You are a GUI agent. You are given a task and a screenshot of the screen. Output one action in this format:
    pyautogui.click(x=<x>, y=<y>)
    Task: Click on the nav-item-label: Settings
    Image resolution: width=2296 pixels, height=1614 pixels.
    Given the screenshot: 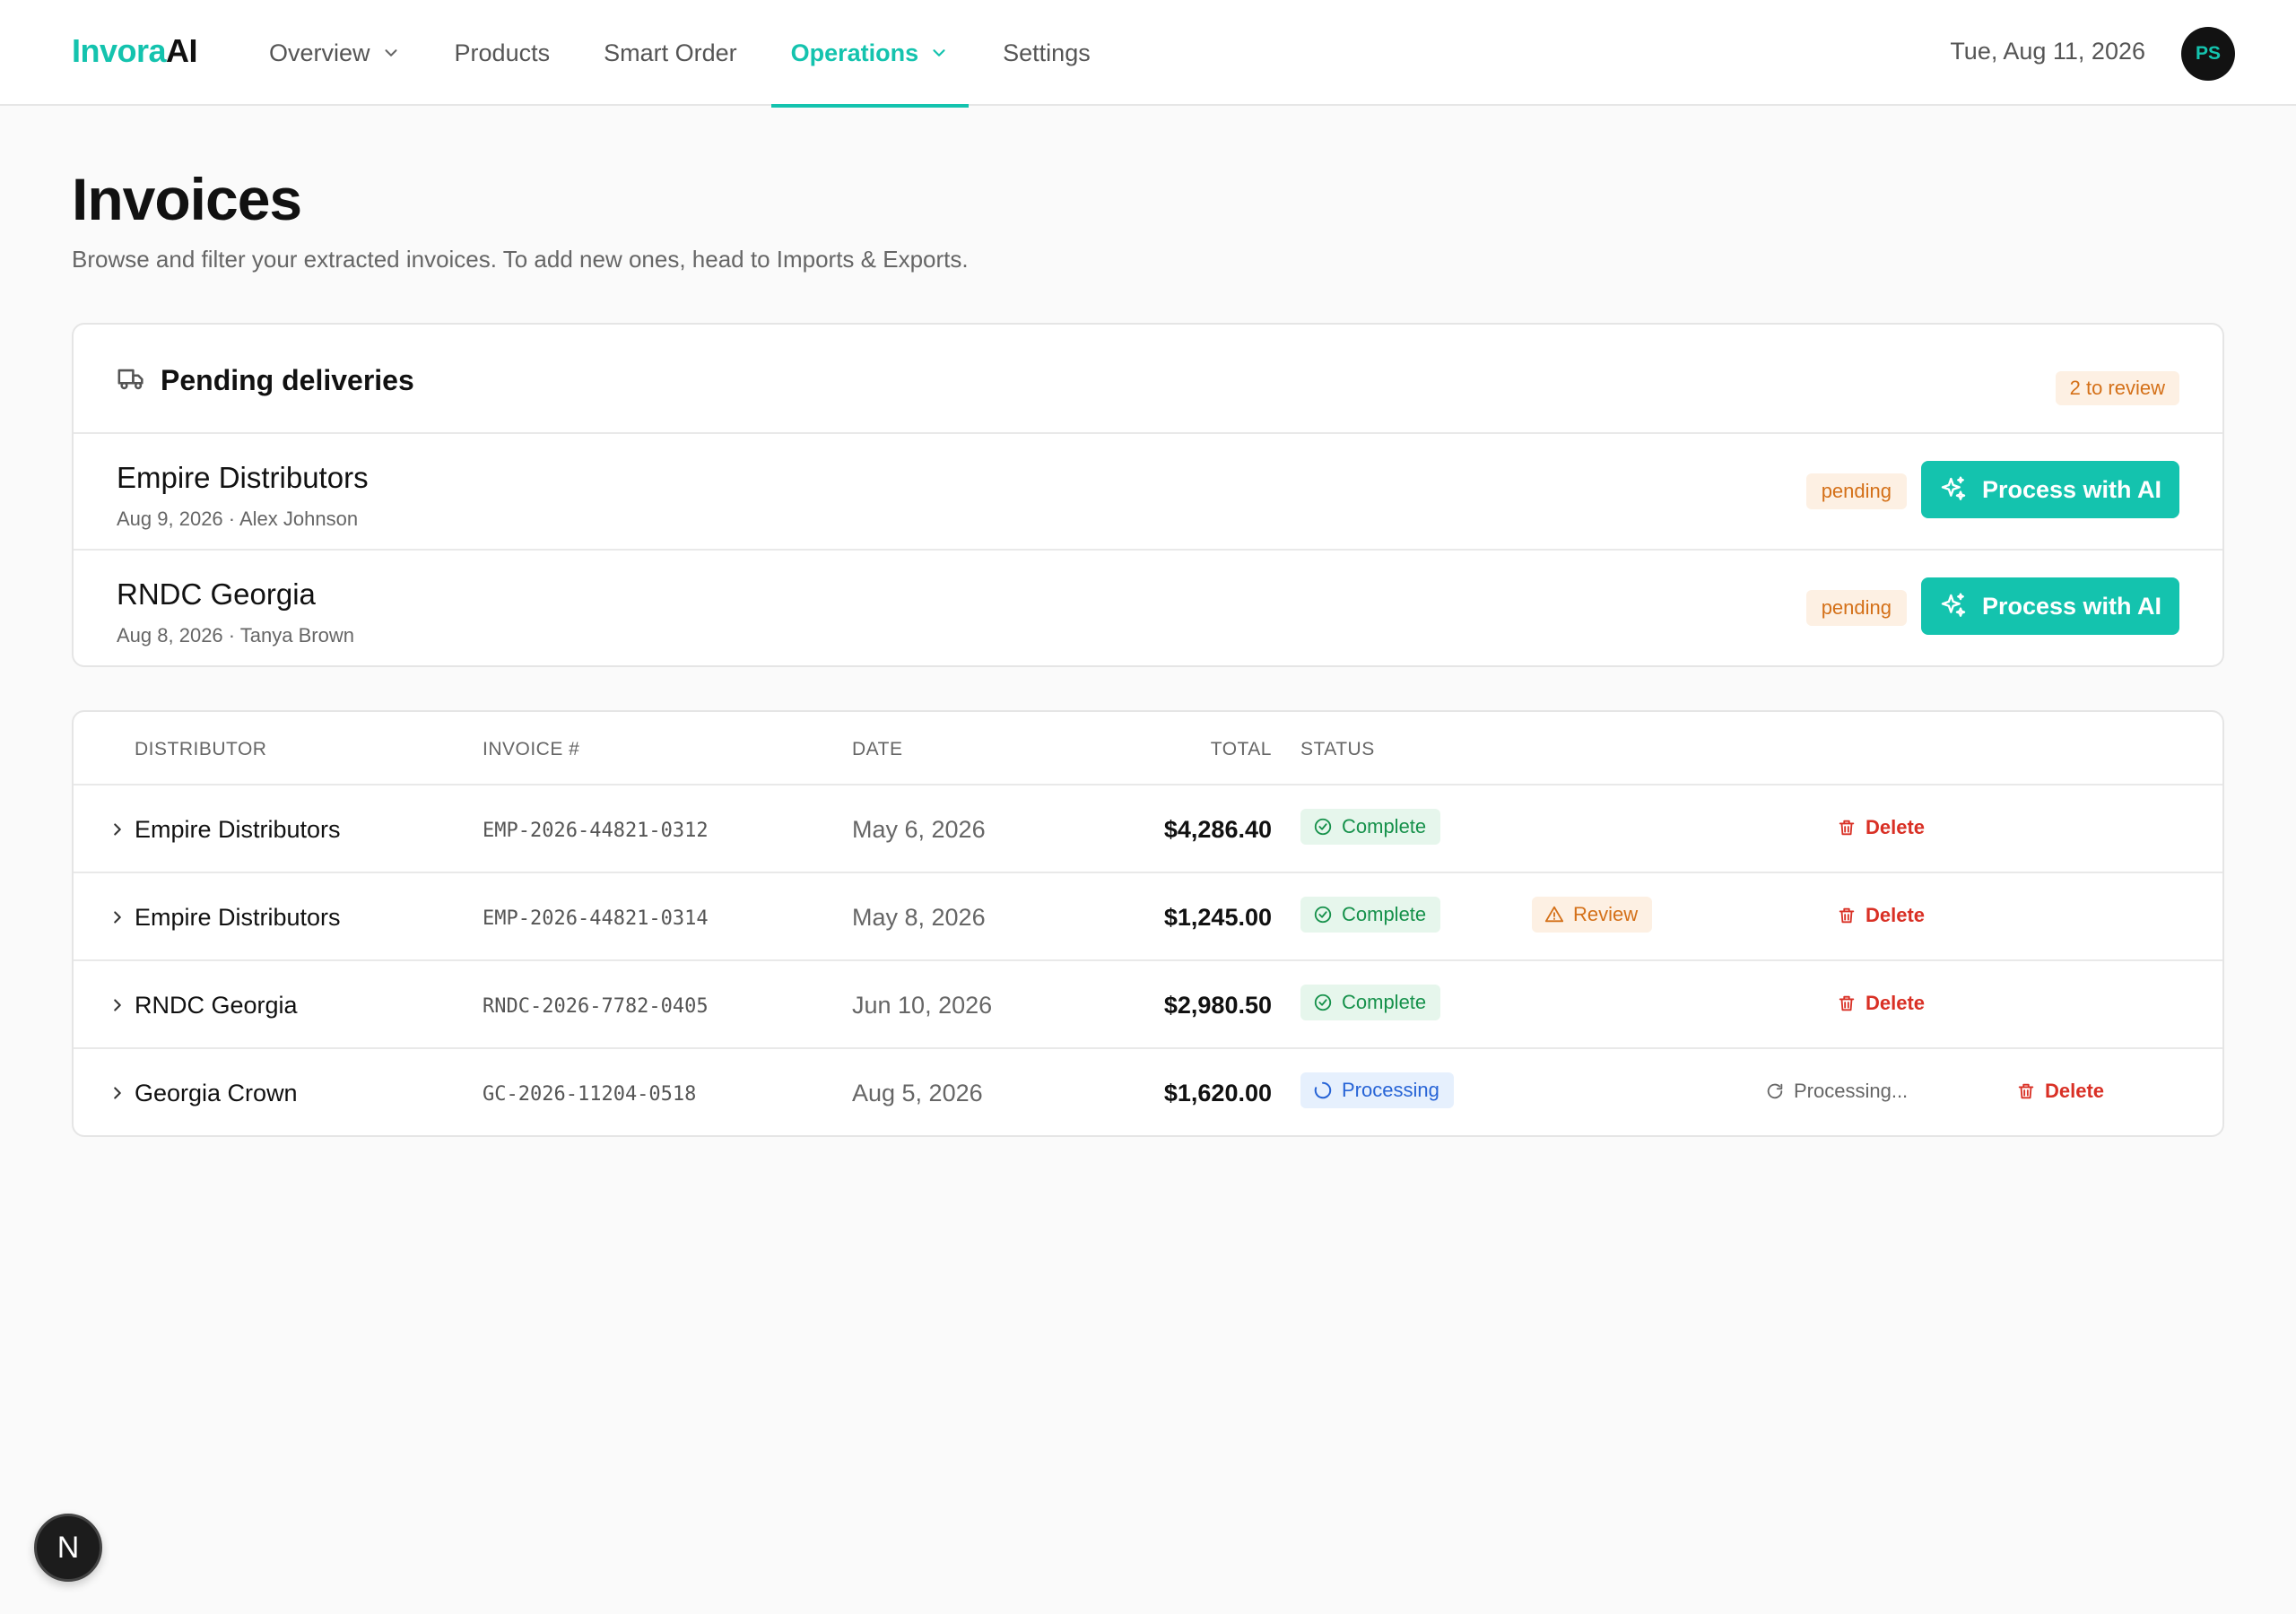 What is the action you would take?
    pyautogui.click(x=1047, y=52)
    